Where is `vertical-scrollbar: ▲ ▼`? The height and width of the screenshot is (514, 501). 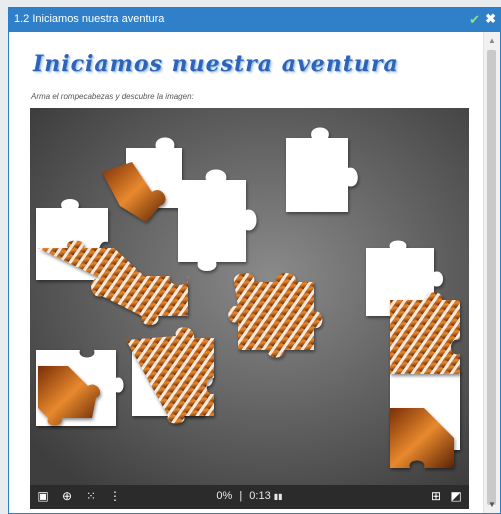 vertical-scrollbar: ▲ ▼ is located at coordinates (491, 272).